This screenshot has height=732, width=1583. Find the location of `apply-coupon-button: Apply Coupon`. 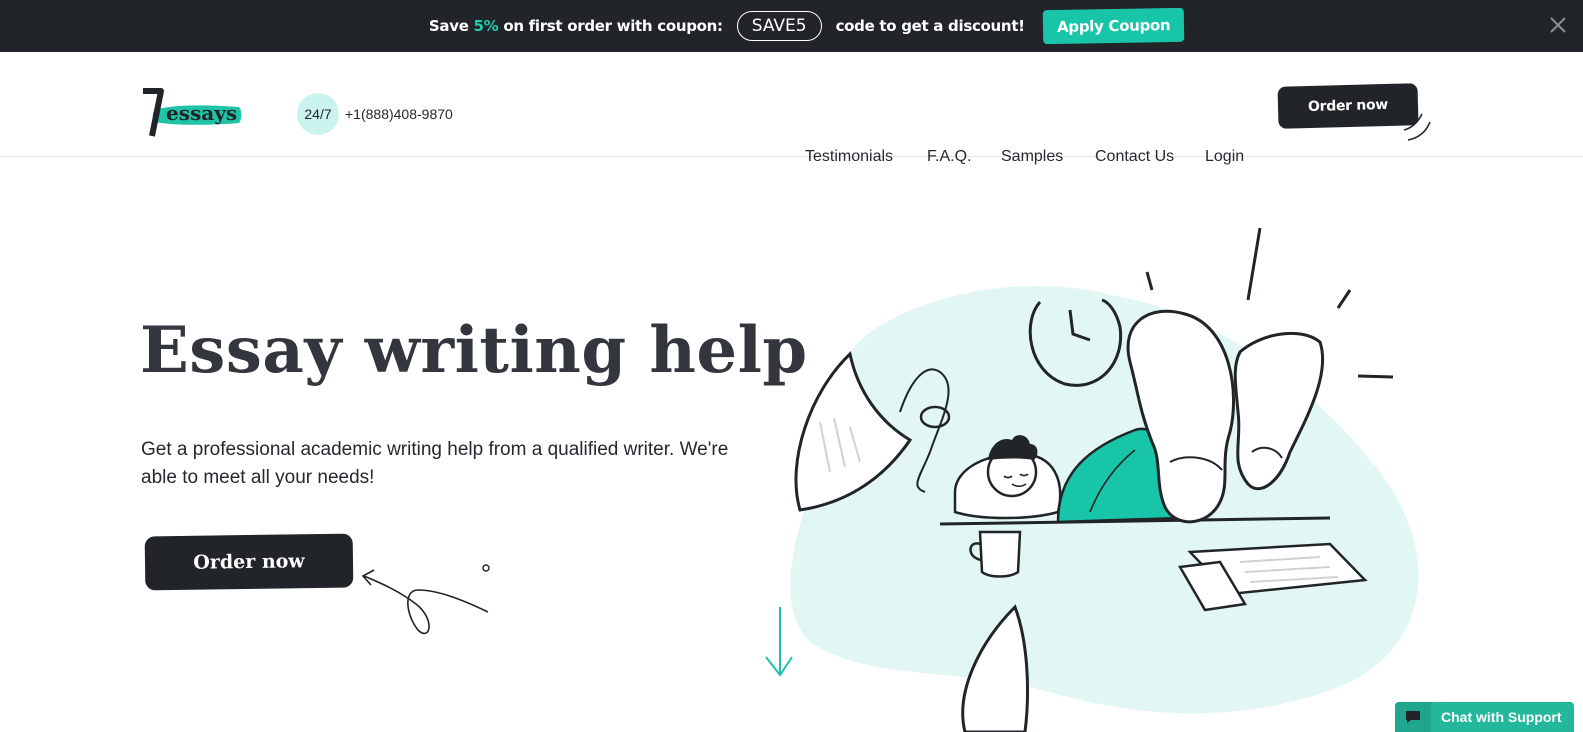

apply-coupon-button: Apply Coupon is located at coordinates (1113, 26).